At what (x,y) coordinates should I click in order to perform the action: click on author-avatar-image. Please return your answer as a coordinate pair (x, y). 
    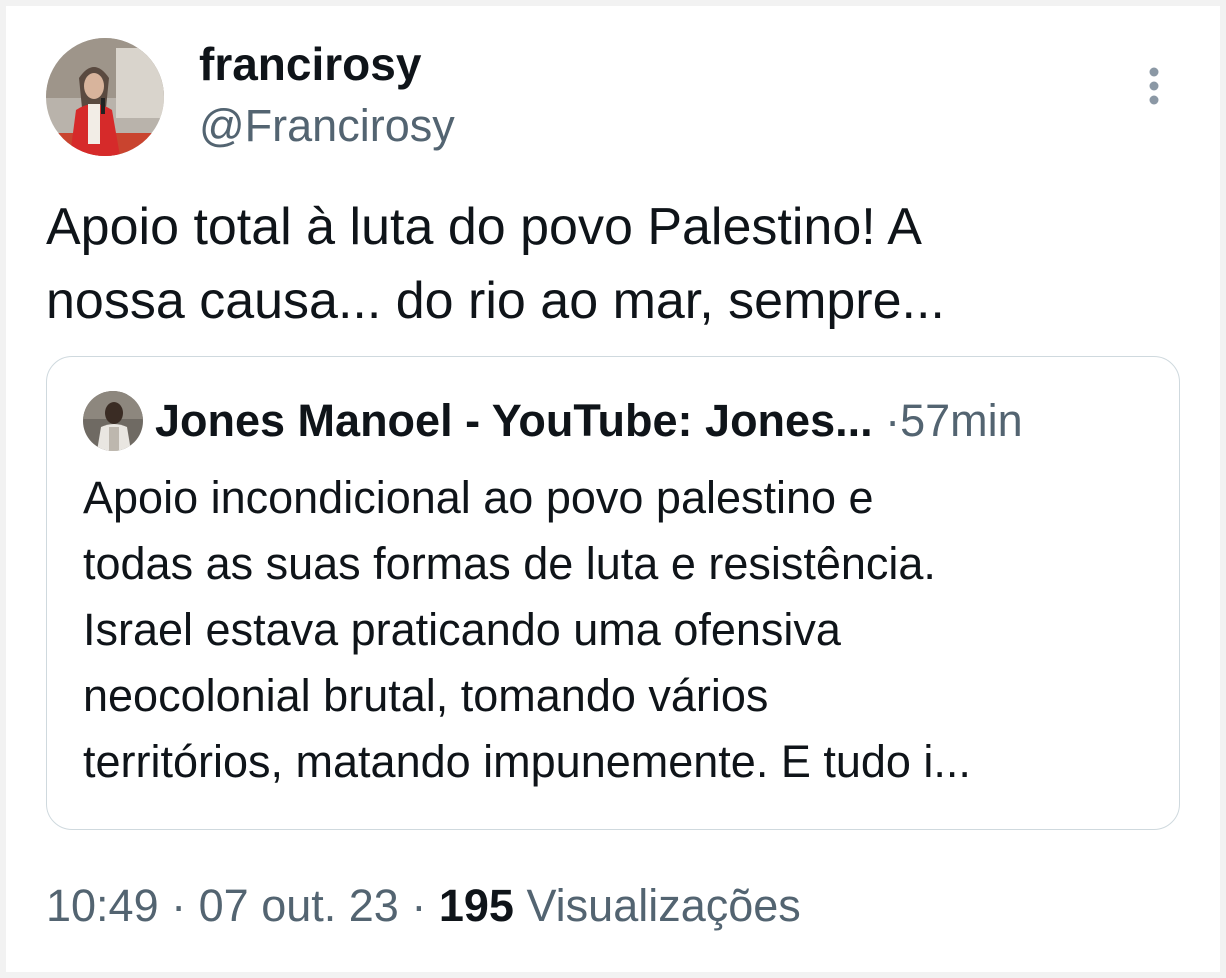
    Looking at the image, I should click on (105, 97).